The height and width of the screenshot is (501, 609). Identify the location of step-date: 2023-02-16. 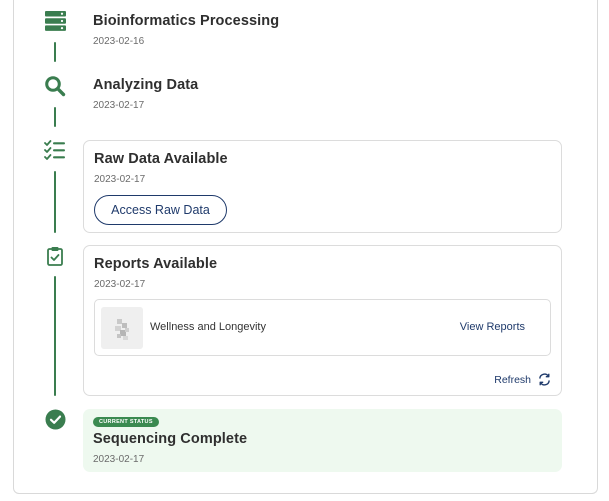
(119, 41).